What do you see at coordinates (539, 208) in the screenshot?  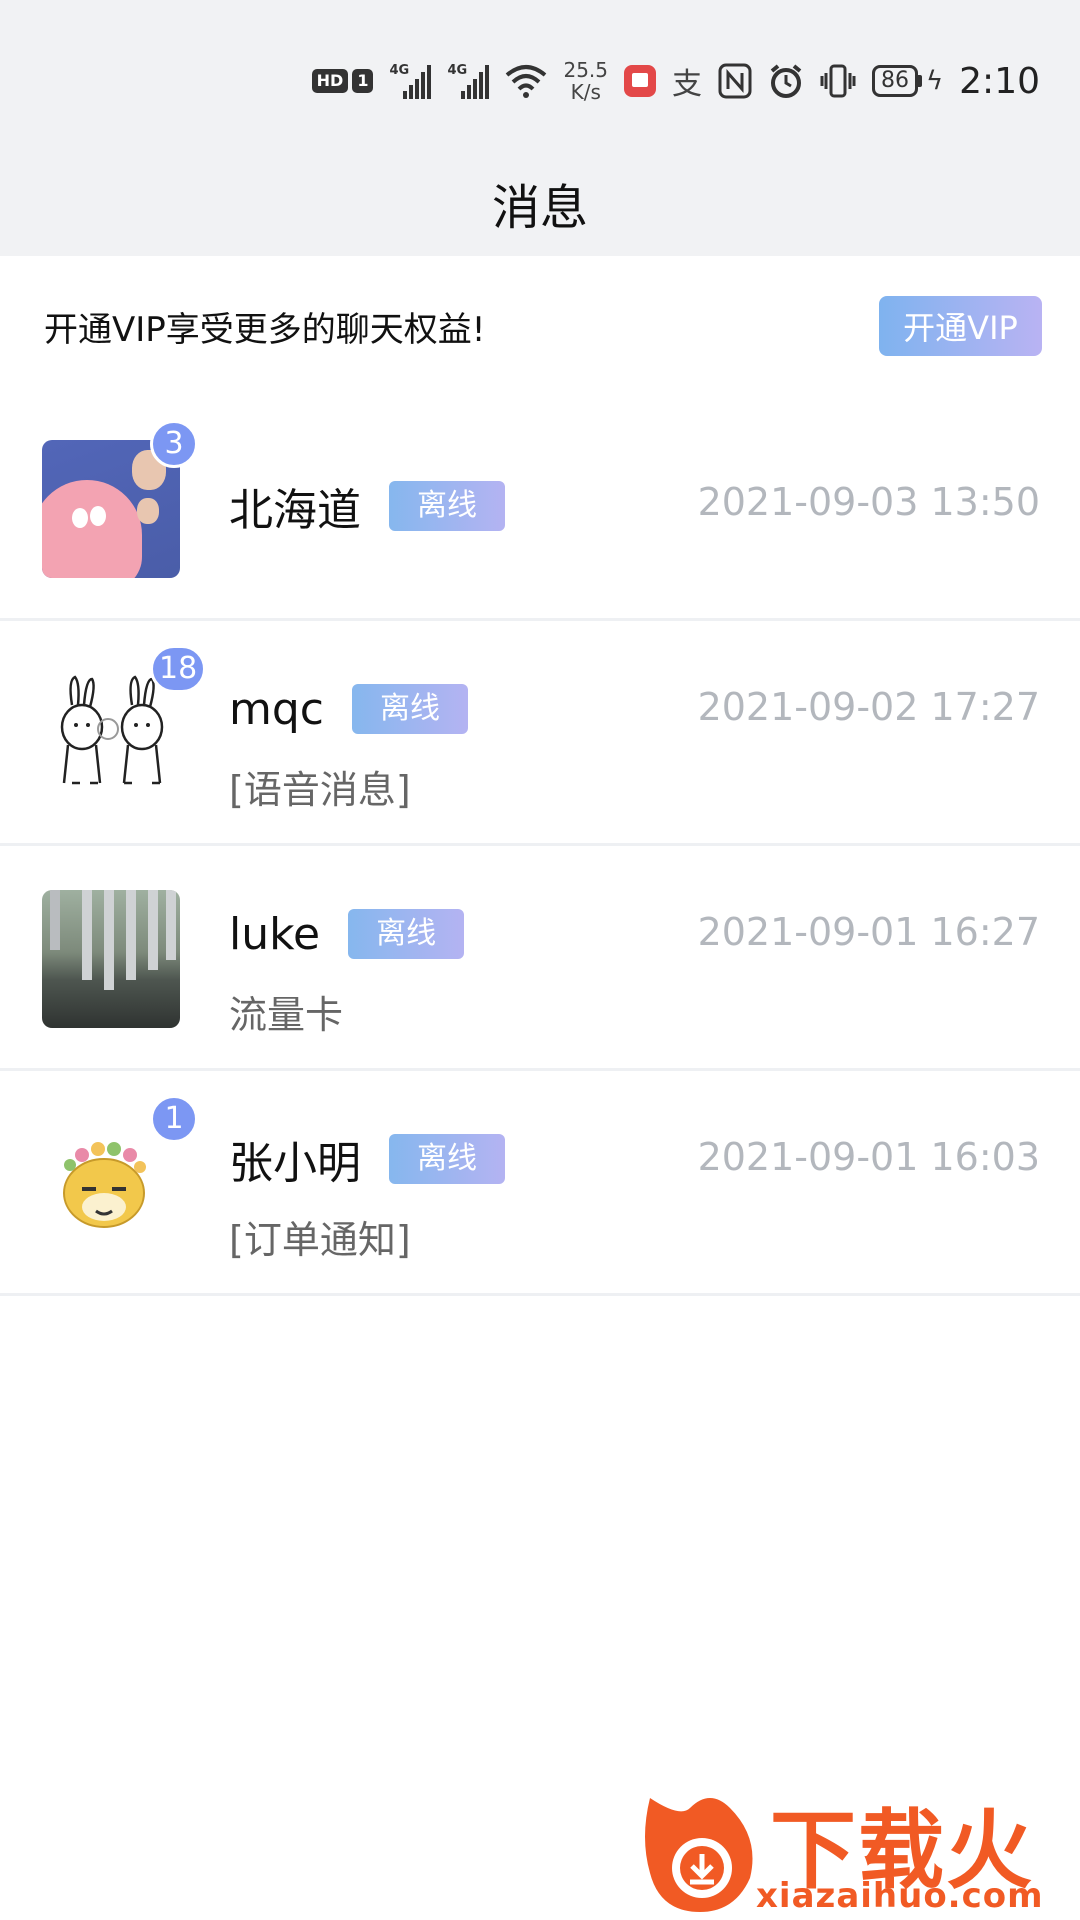 I see `page-title: 消息` at bounding box center [539, 208].